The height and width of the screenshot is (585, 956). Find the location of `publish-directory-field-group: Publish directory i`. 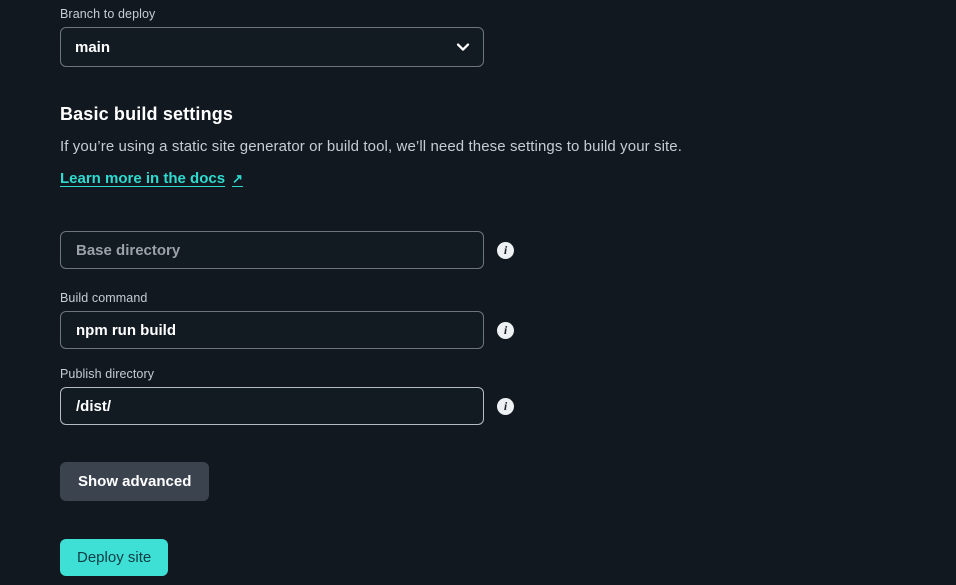

publish-directory-field-group: Publish directory i is located at coordinates (287, 395).